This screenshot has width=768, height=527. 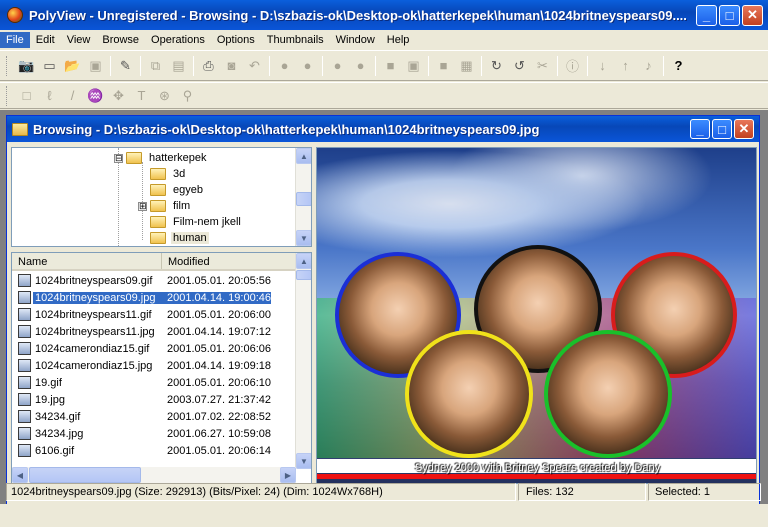 What do you see at coordinates (95, 96) in the screenshot?
I see `paint-icon: ♒` at bounding box center [95, 96].